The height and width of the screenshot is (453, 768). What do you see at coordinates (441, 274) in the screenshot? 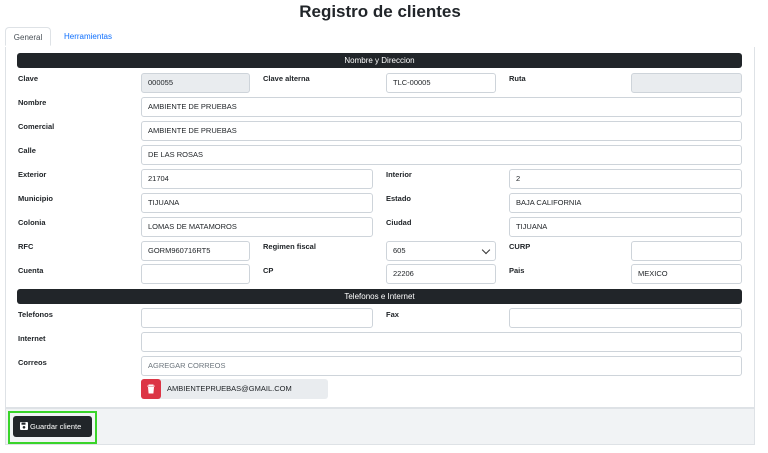
I see `cp-field: 22206` at bounding box center [441, 274].